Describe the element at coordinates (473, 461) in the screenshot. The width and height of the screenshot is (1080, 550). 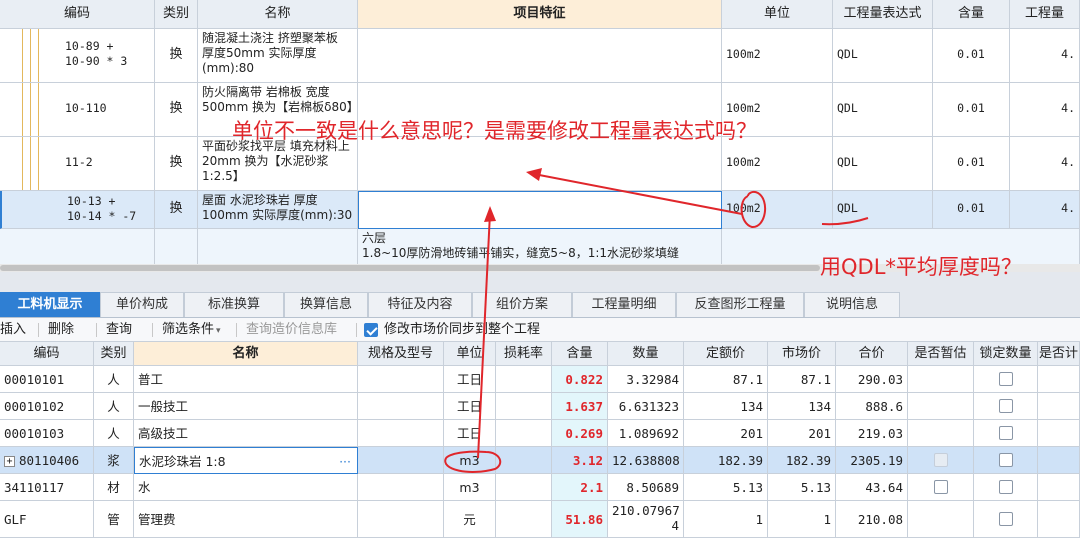
I see `annotation-circle-m3` at that location.